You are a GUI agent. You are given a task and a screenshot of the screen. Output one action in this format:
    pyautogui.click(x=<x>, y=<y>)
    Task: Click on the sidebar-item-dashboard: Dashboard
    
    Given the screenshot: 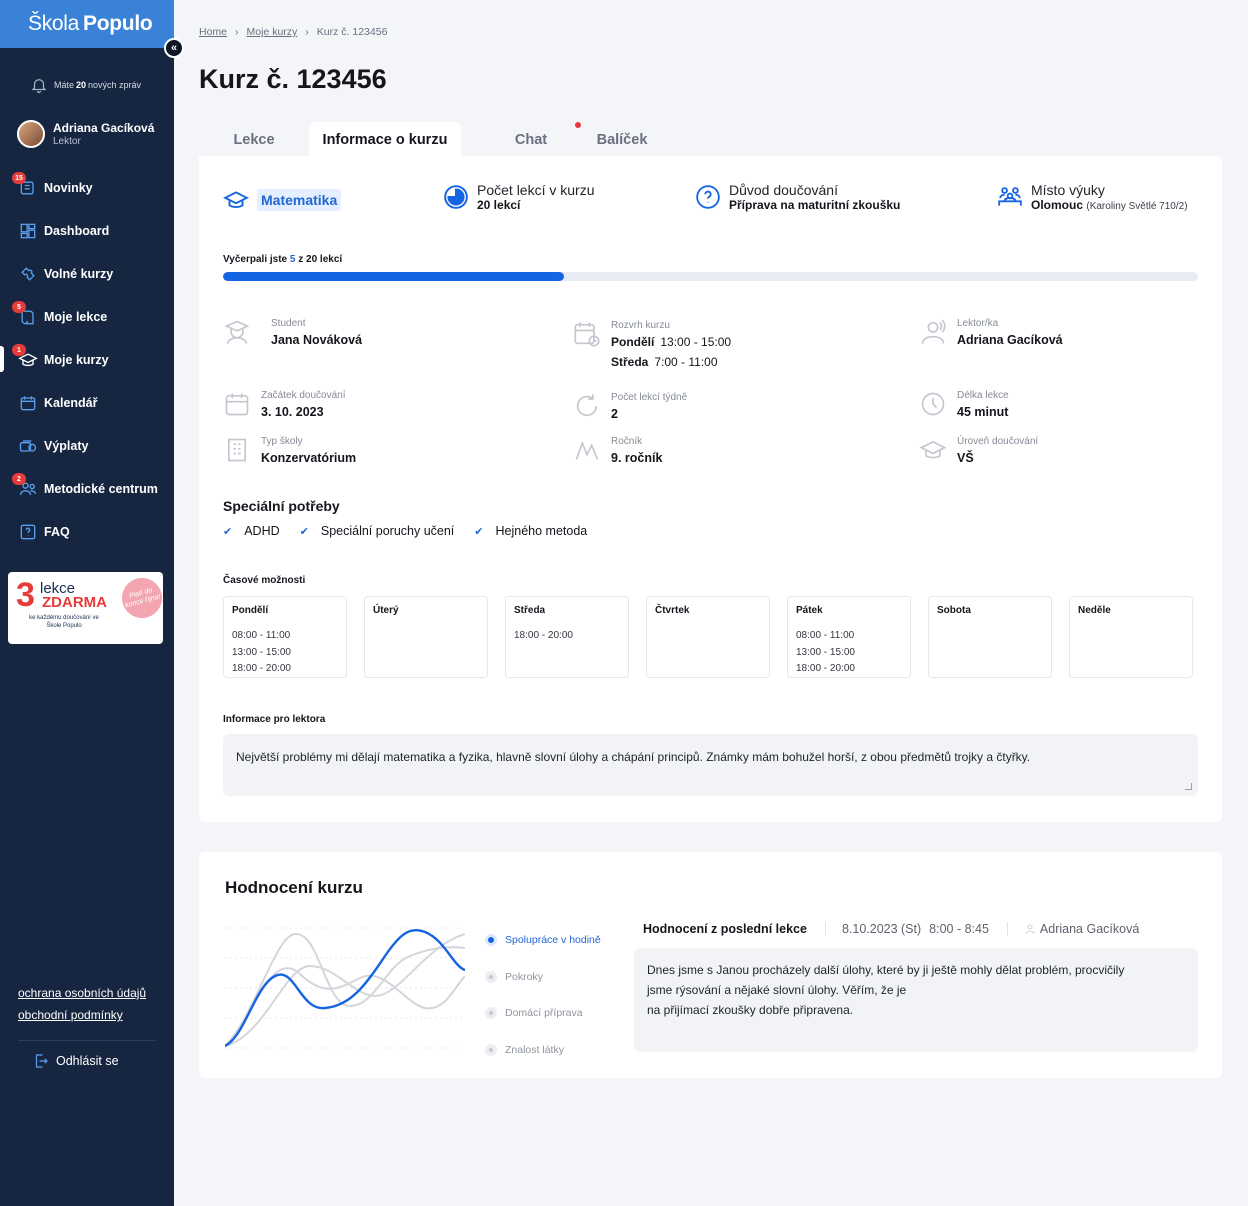 What is the action you would take?
    pyautogui.click(x=87, y=230)
    